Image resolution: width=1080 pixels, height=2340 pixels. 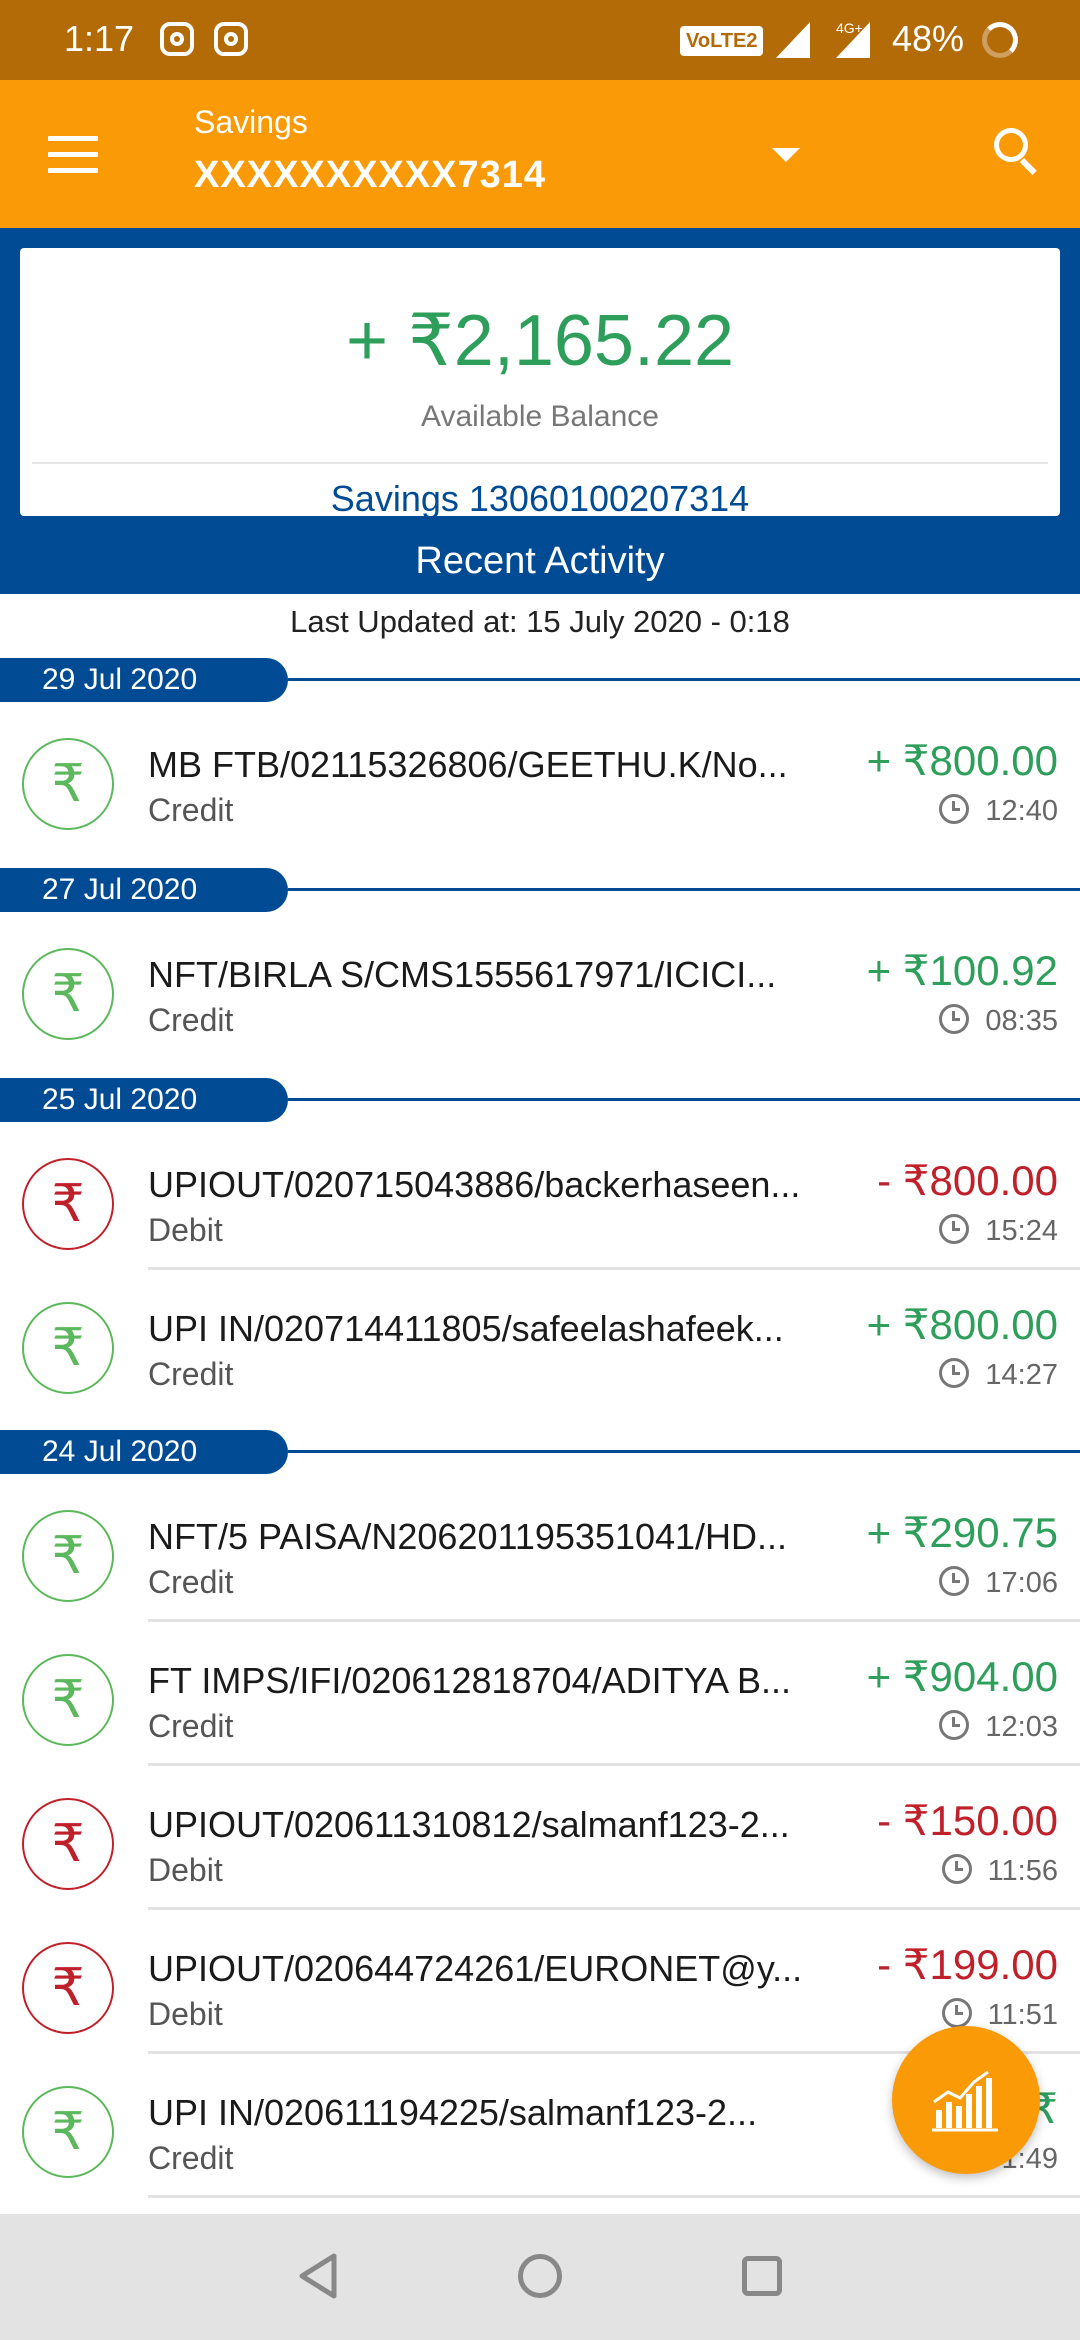 What do you see at coordinates (540, 680) in the screenshot?
I see `date-header: 29 Jul 2020` at bounding box center [540, 680].